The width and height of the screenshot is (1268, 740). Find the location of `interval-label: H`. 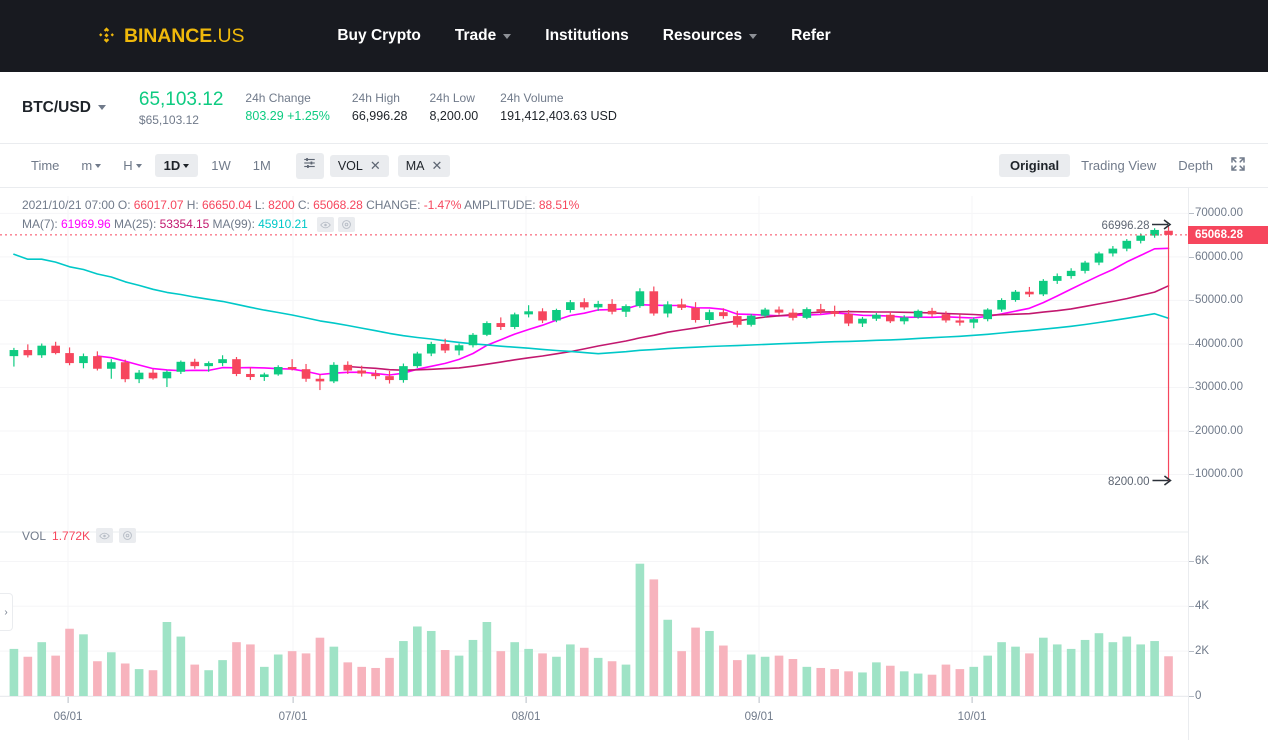

interval-label: H is located at coordinates (128, 165).